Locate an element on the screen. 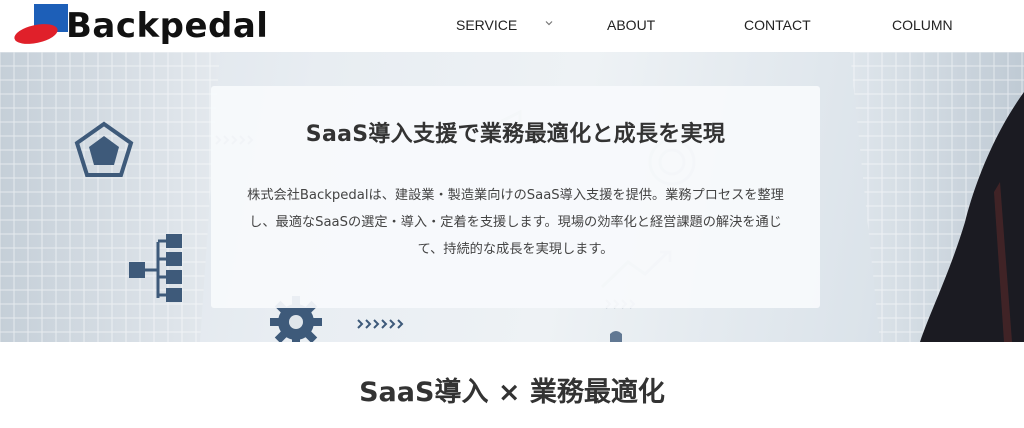 The width and height of the screenshot is (1024, 428). nav-item-service: SERVICE is located at coordinates (486, 25).